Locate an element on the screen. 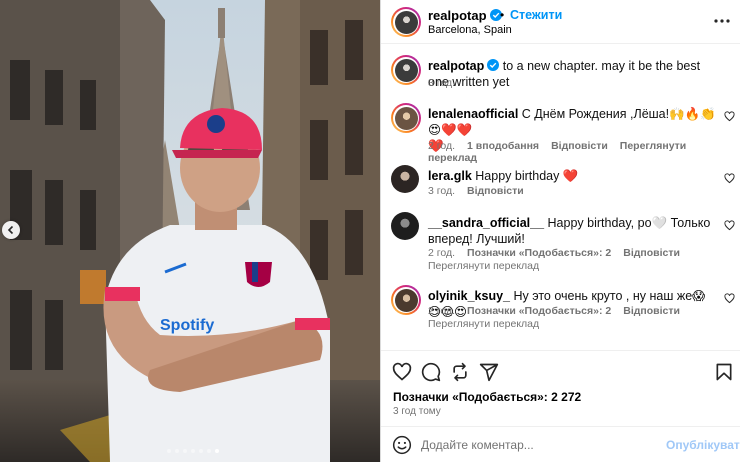  post-timestamp: 3 год тому is located at coordinates (417, 411).